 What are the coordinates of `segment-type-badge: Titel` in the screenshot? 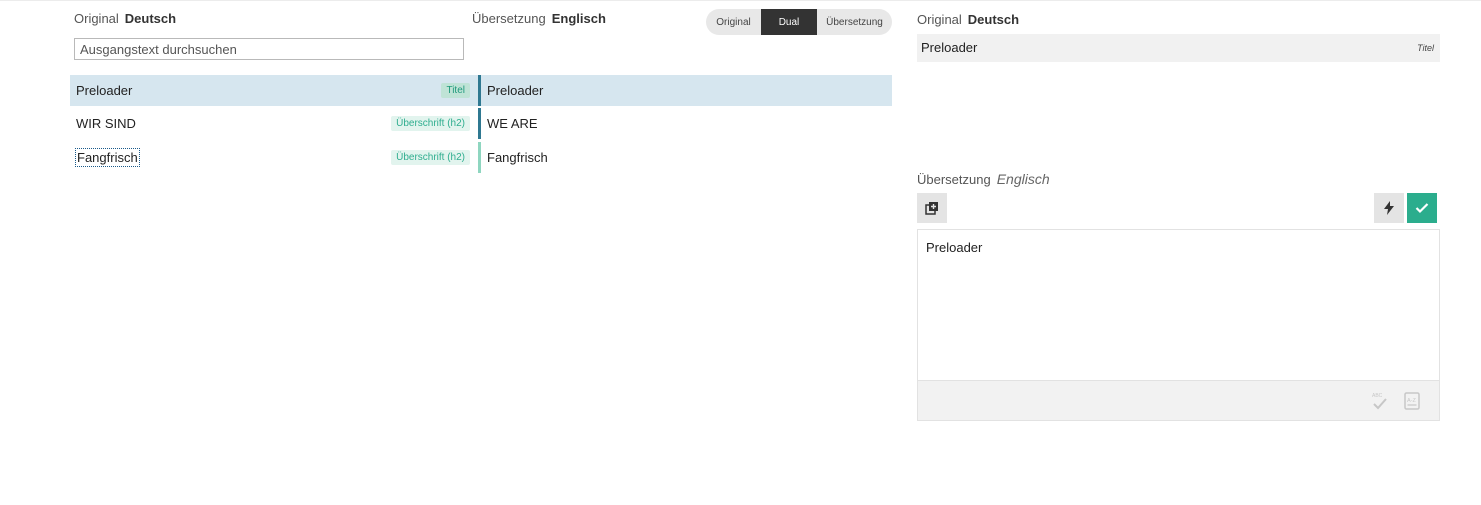 It's located at (455, 90).